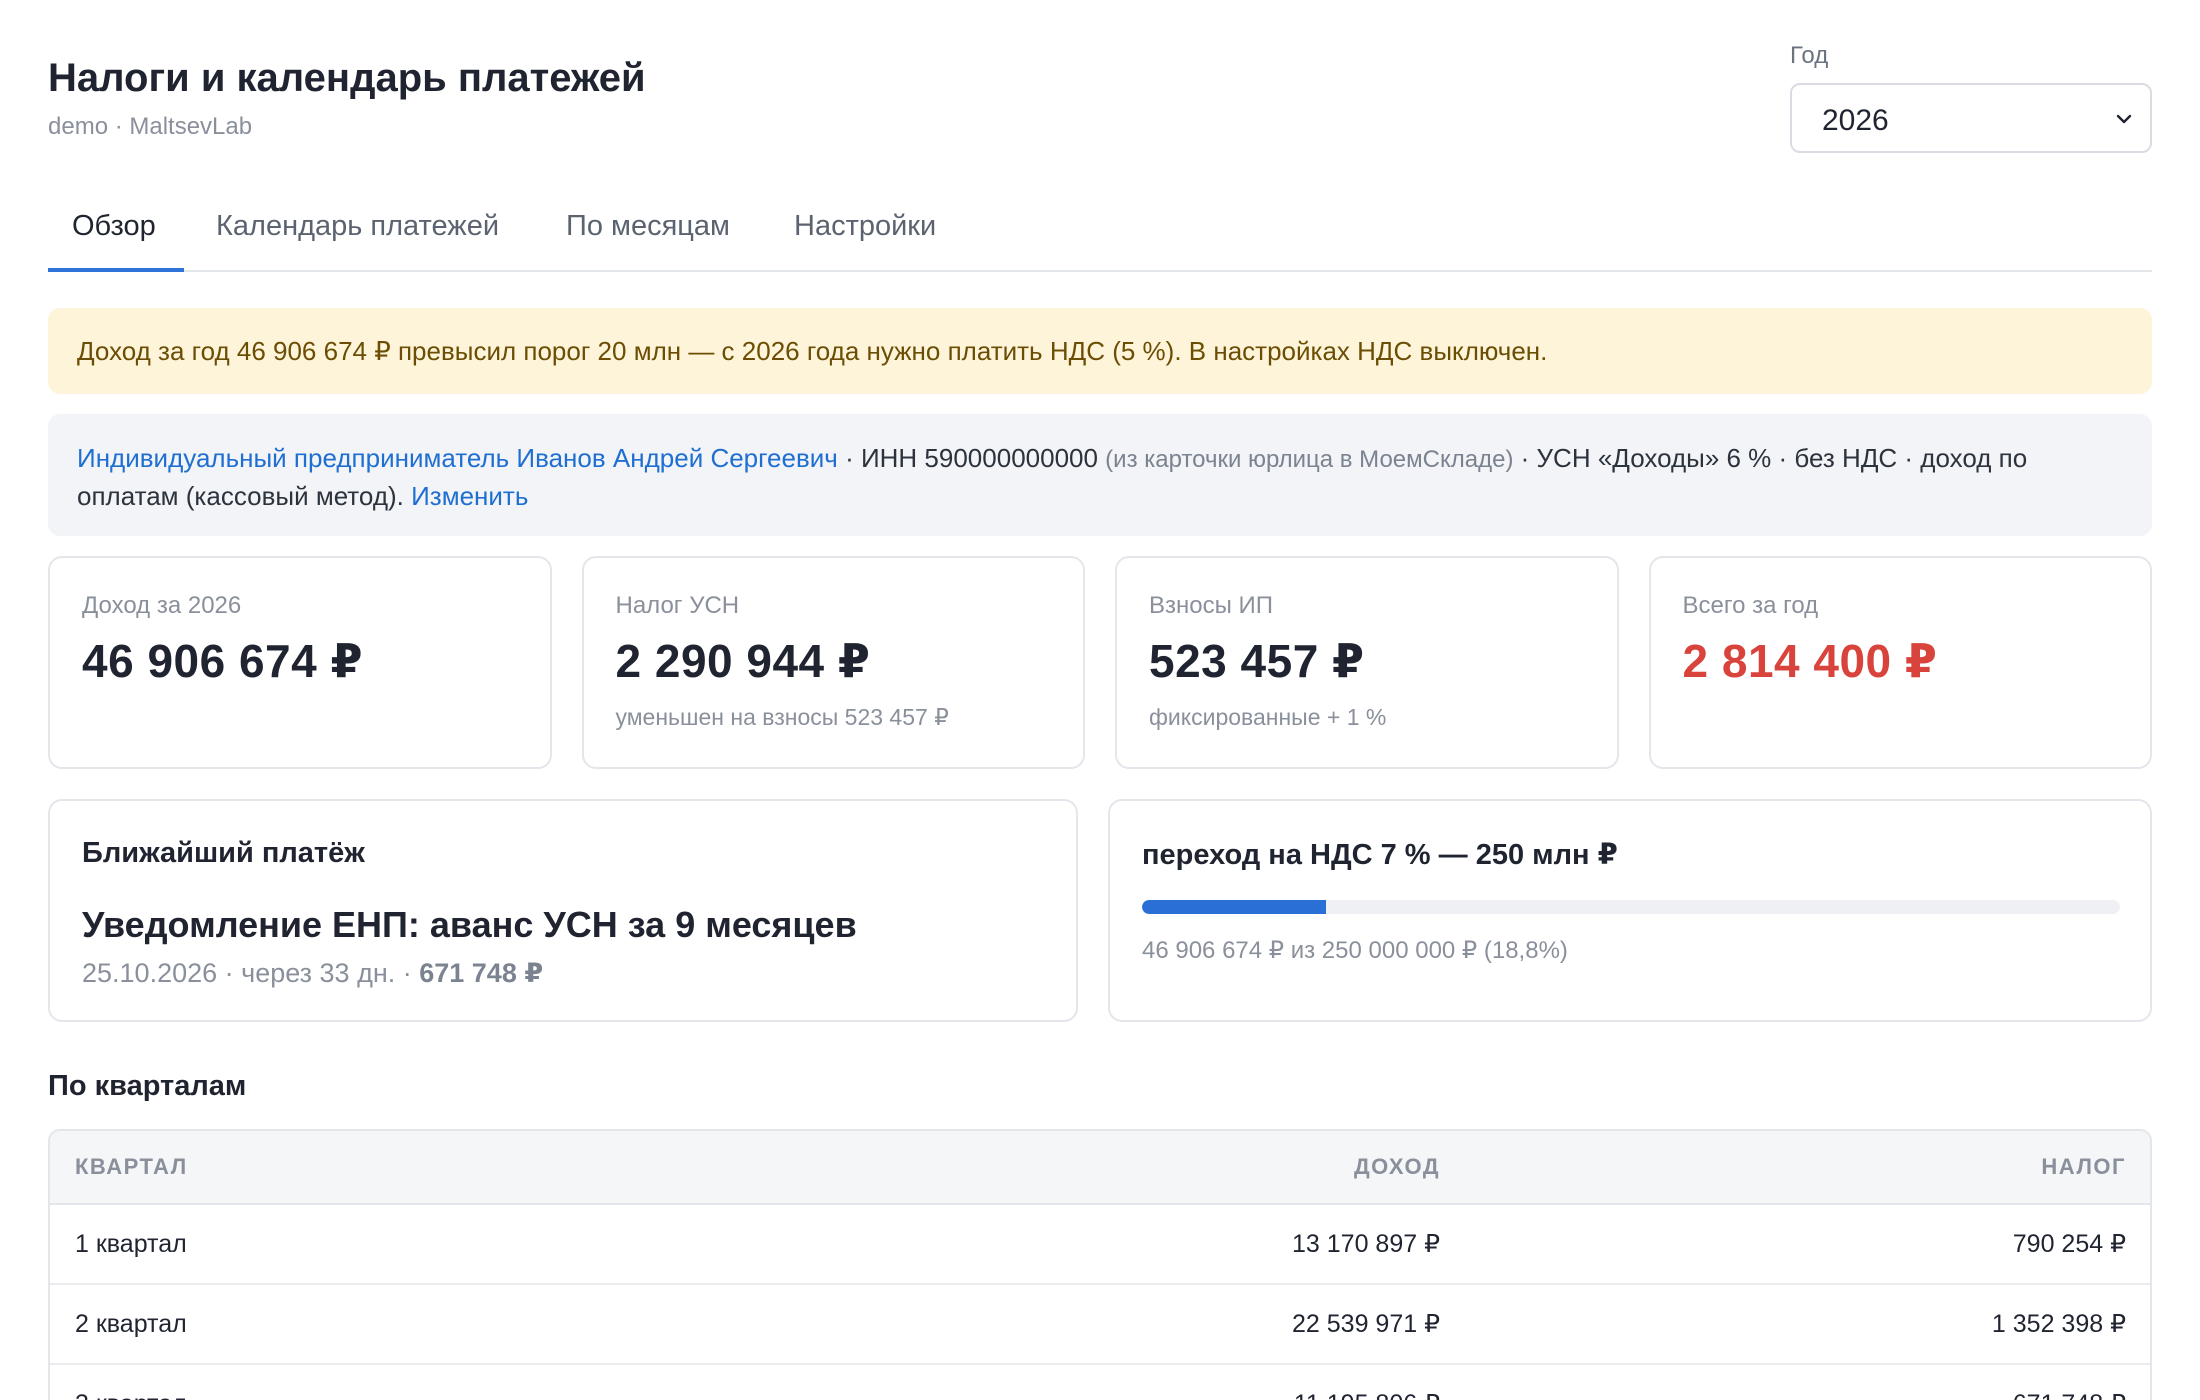 This screenshot has width=2200, height=1400. Describe the element at coordinates (131, 1166) in the screenshot. I see `column-header-quarter: КВАРТАЛ` at that location.